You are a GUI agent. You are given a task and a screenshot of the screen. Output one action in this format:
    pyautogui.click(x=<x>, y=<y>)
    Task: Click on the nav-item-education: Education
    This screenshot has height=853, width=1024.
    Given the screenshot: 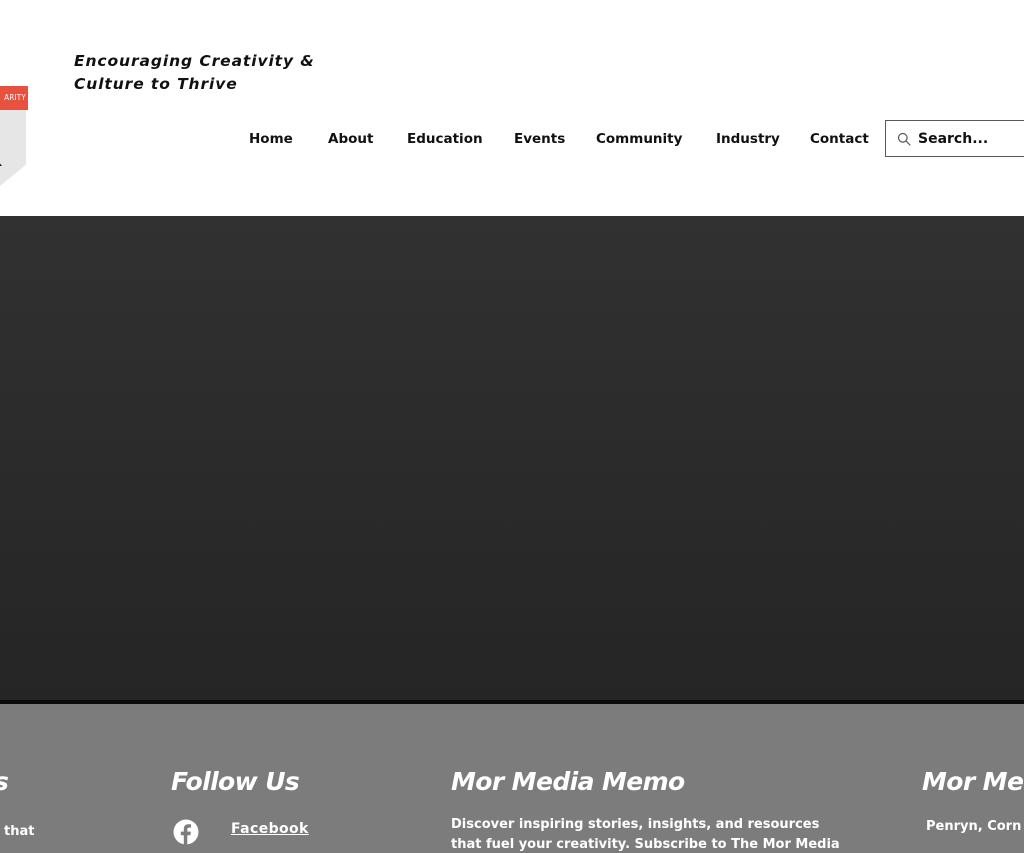 What is the action you would take?
    pyautogui.click(x=445, y=139)
    